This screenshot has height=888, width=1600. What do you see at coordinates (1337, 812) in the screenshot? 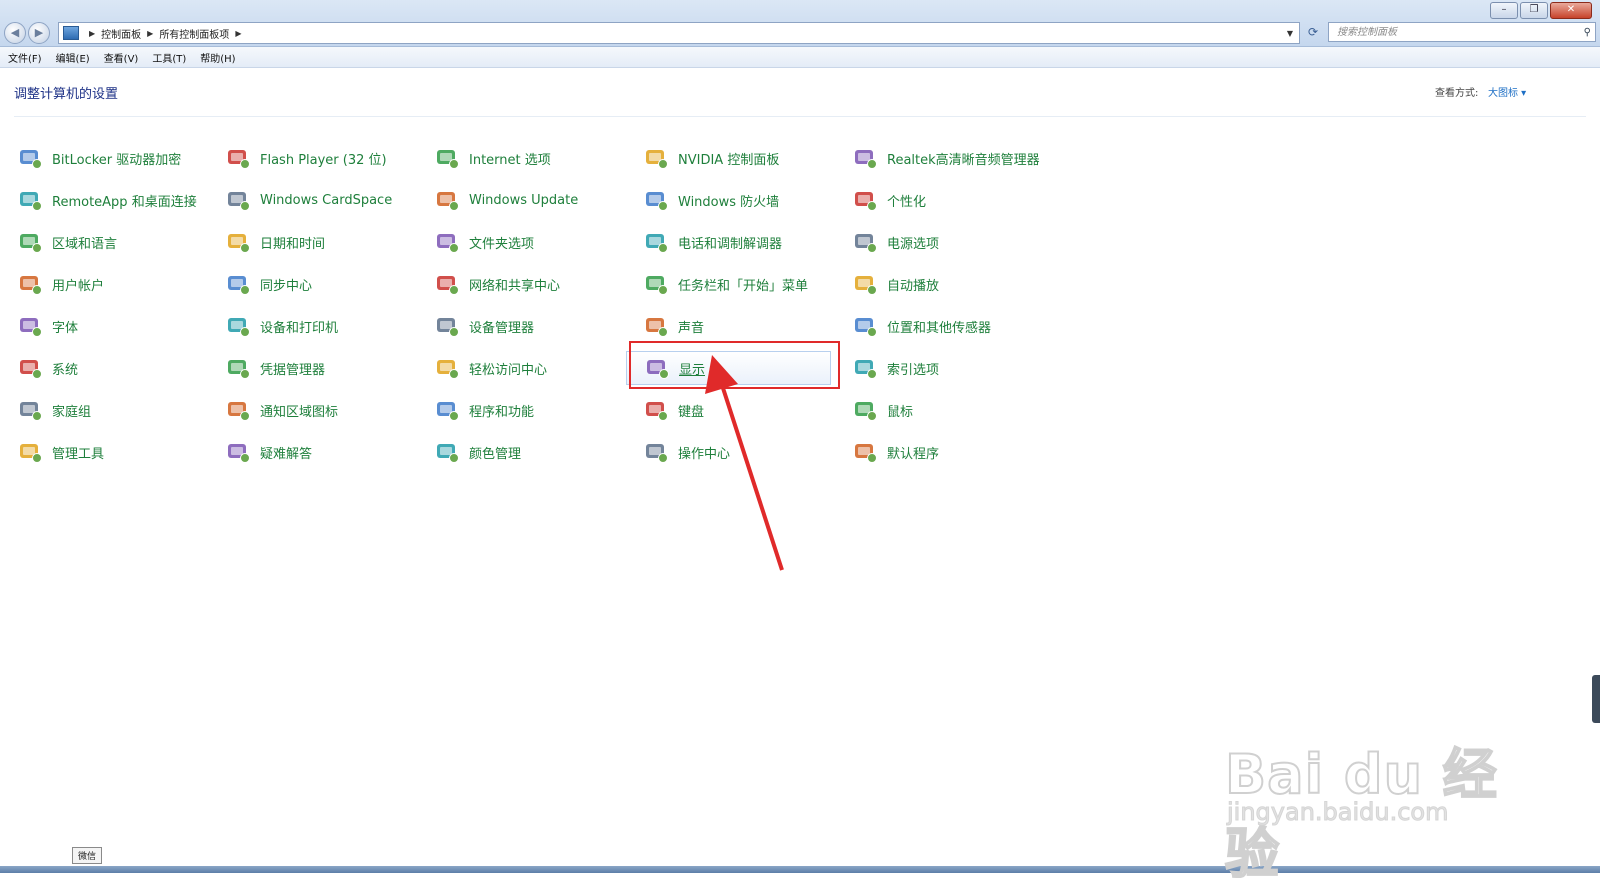
I see `watermark-url: jingyan.baidu.com` at bounding box center [1337, 812].